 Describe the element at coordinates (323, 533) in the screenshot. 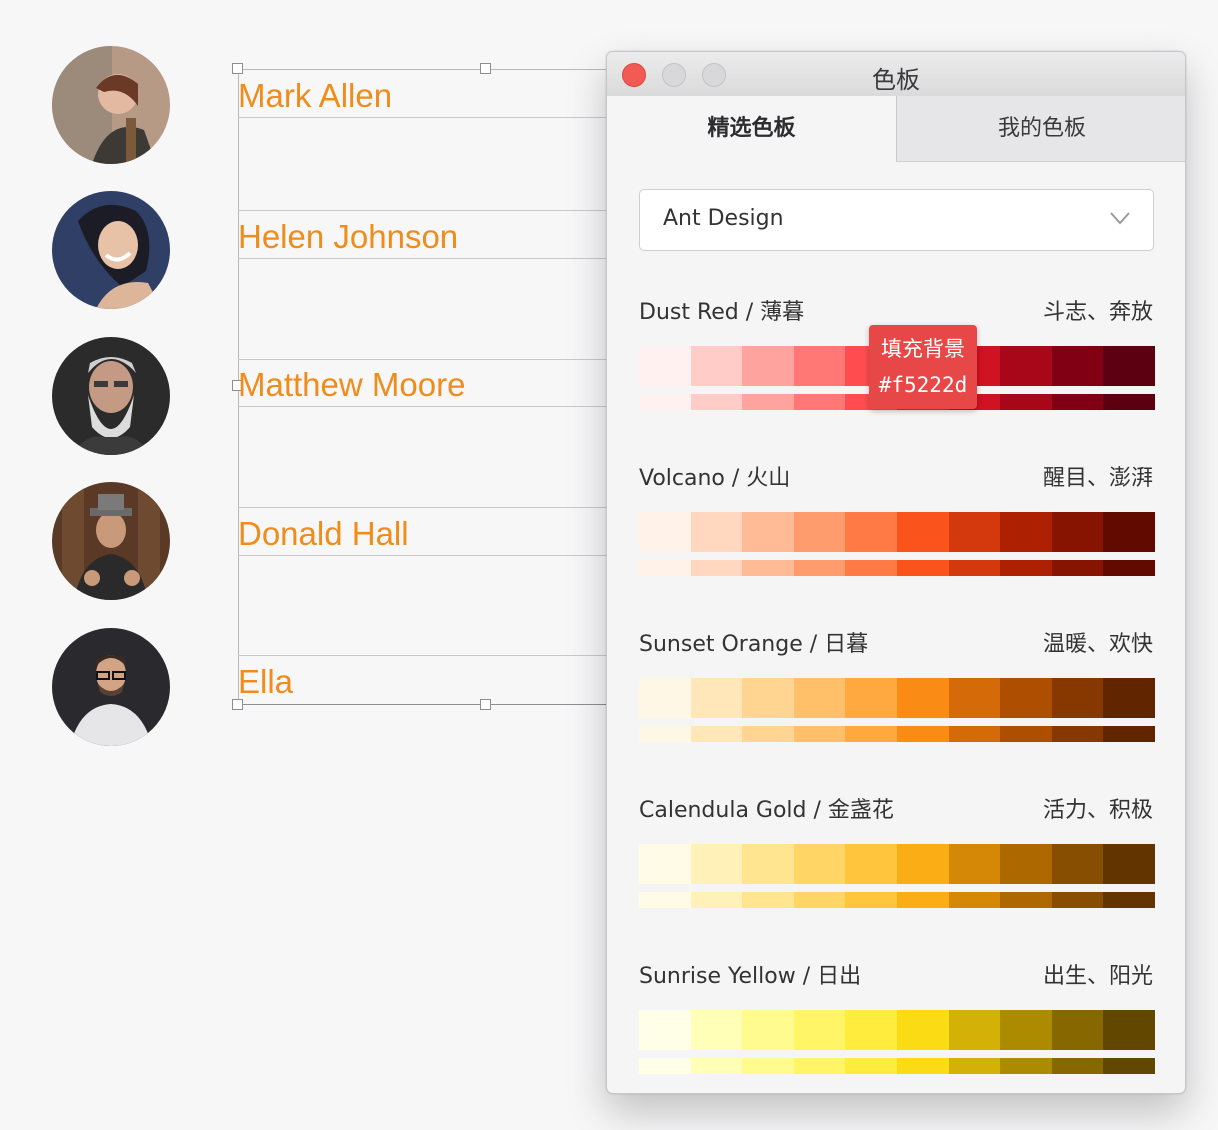

I see `person-name: Donald Hall` at that location.